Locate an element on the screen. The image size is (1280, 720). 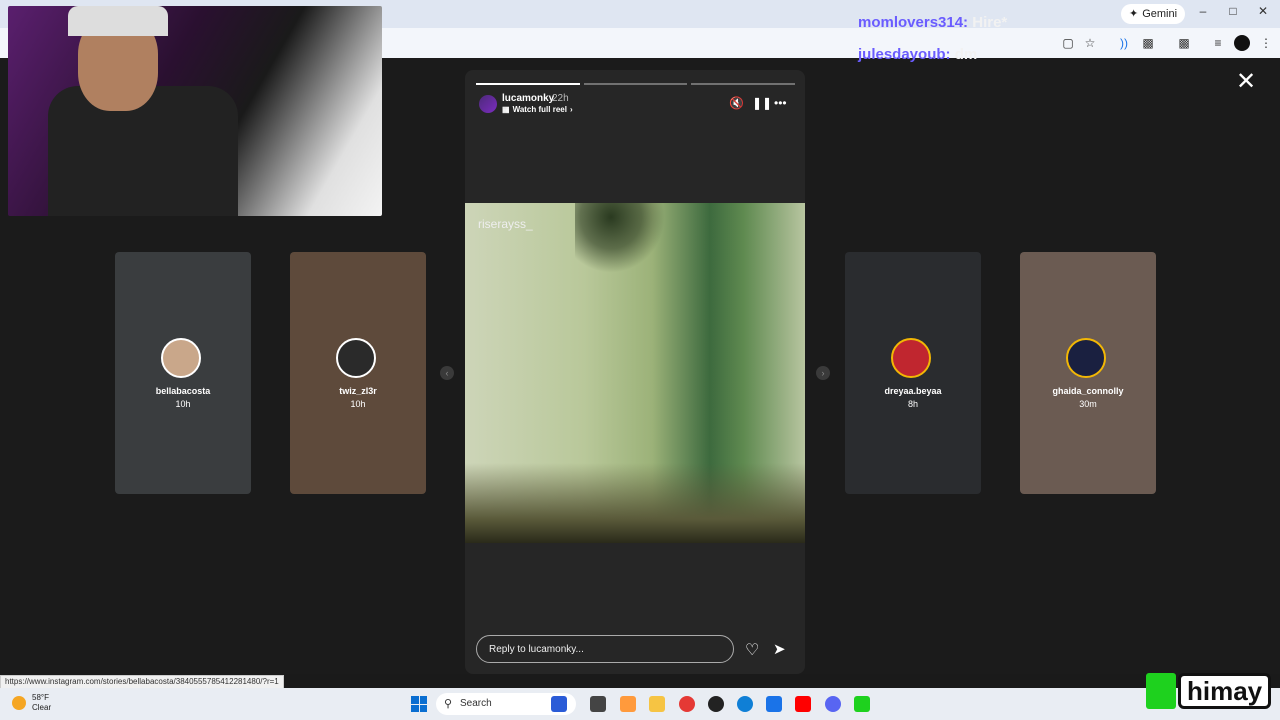
story-card-time: 30m is located at coordinates (1088, 404).